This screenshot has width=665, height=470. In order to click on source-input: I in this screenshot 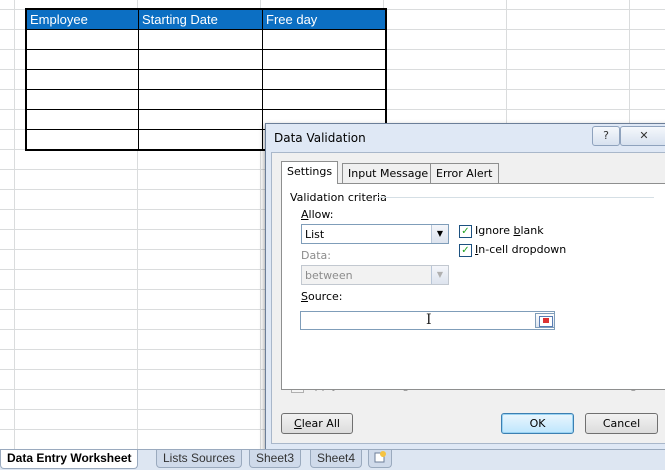, I will do `click(427, 320)`.